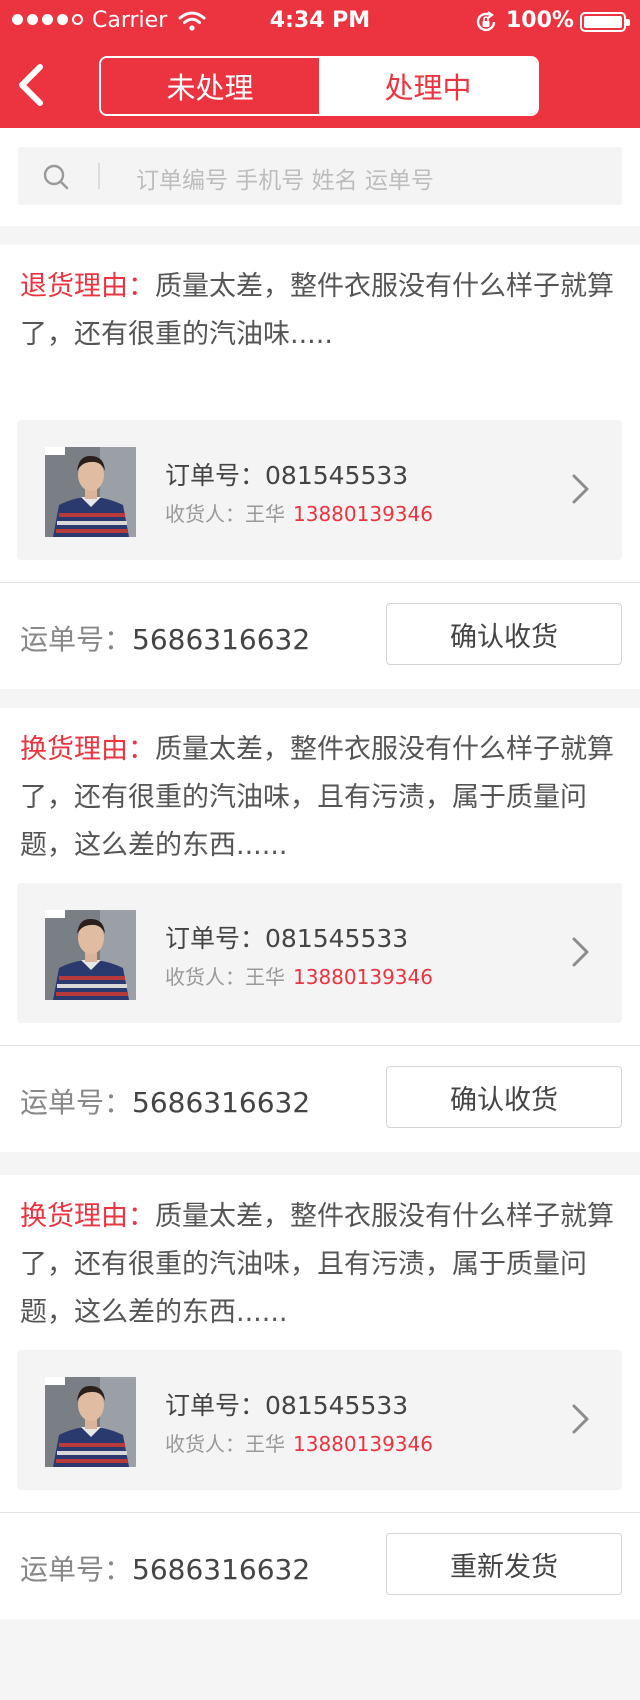 The image size is (640, 1700). What do you see at coordinates (540, 20) in the screenshot?
I see `battery-percent: 100%` at bounding box center [540, 20].